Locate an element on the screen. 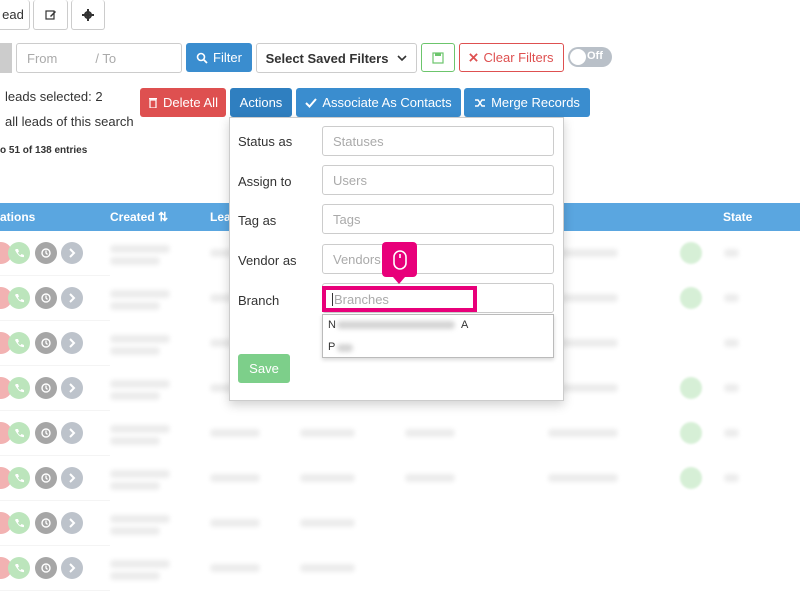  edit-button is located at coordinates (50, 15).